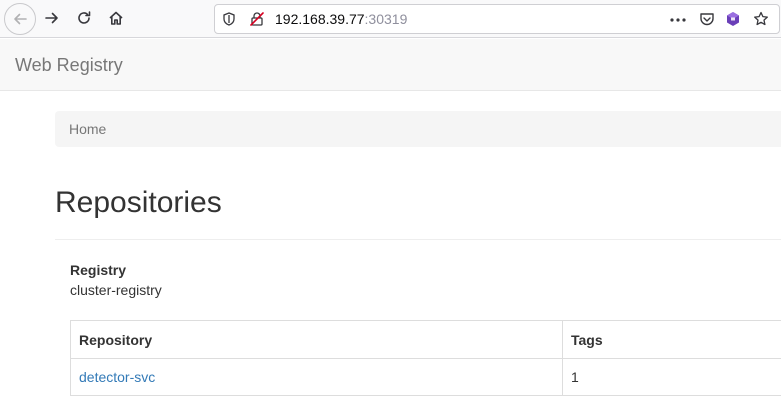 This screenshot has height=404, width=781. I want to click on home-icon, so click(116, 18).